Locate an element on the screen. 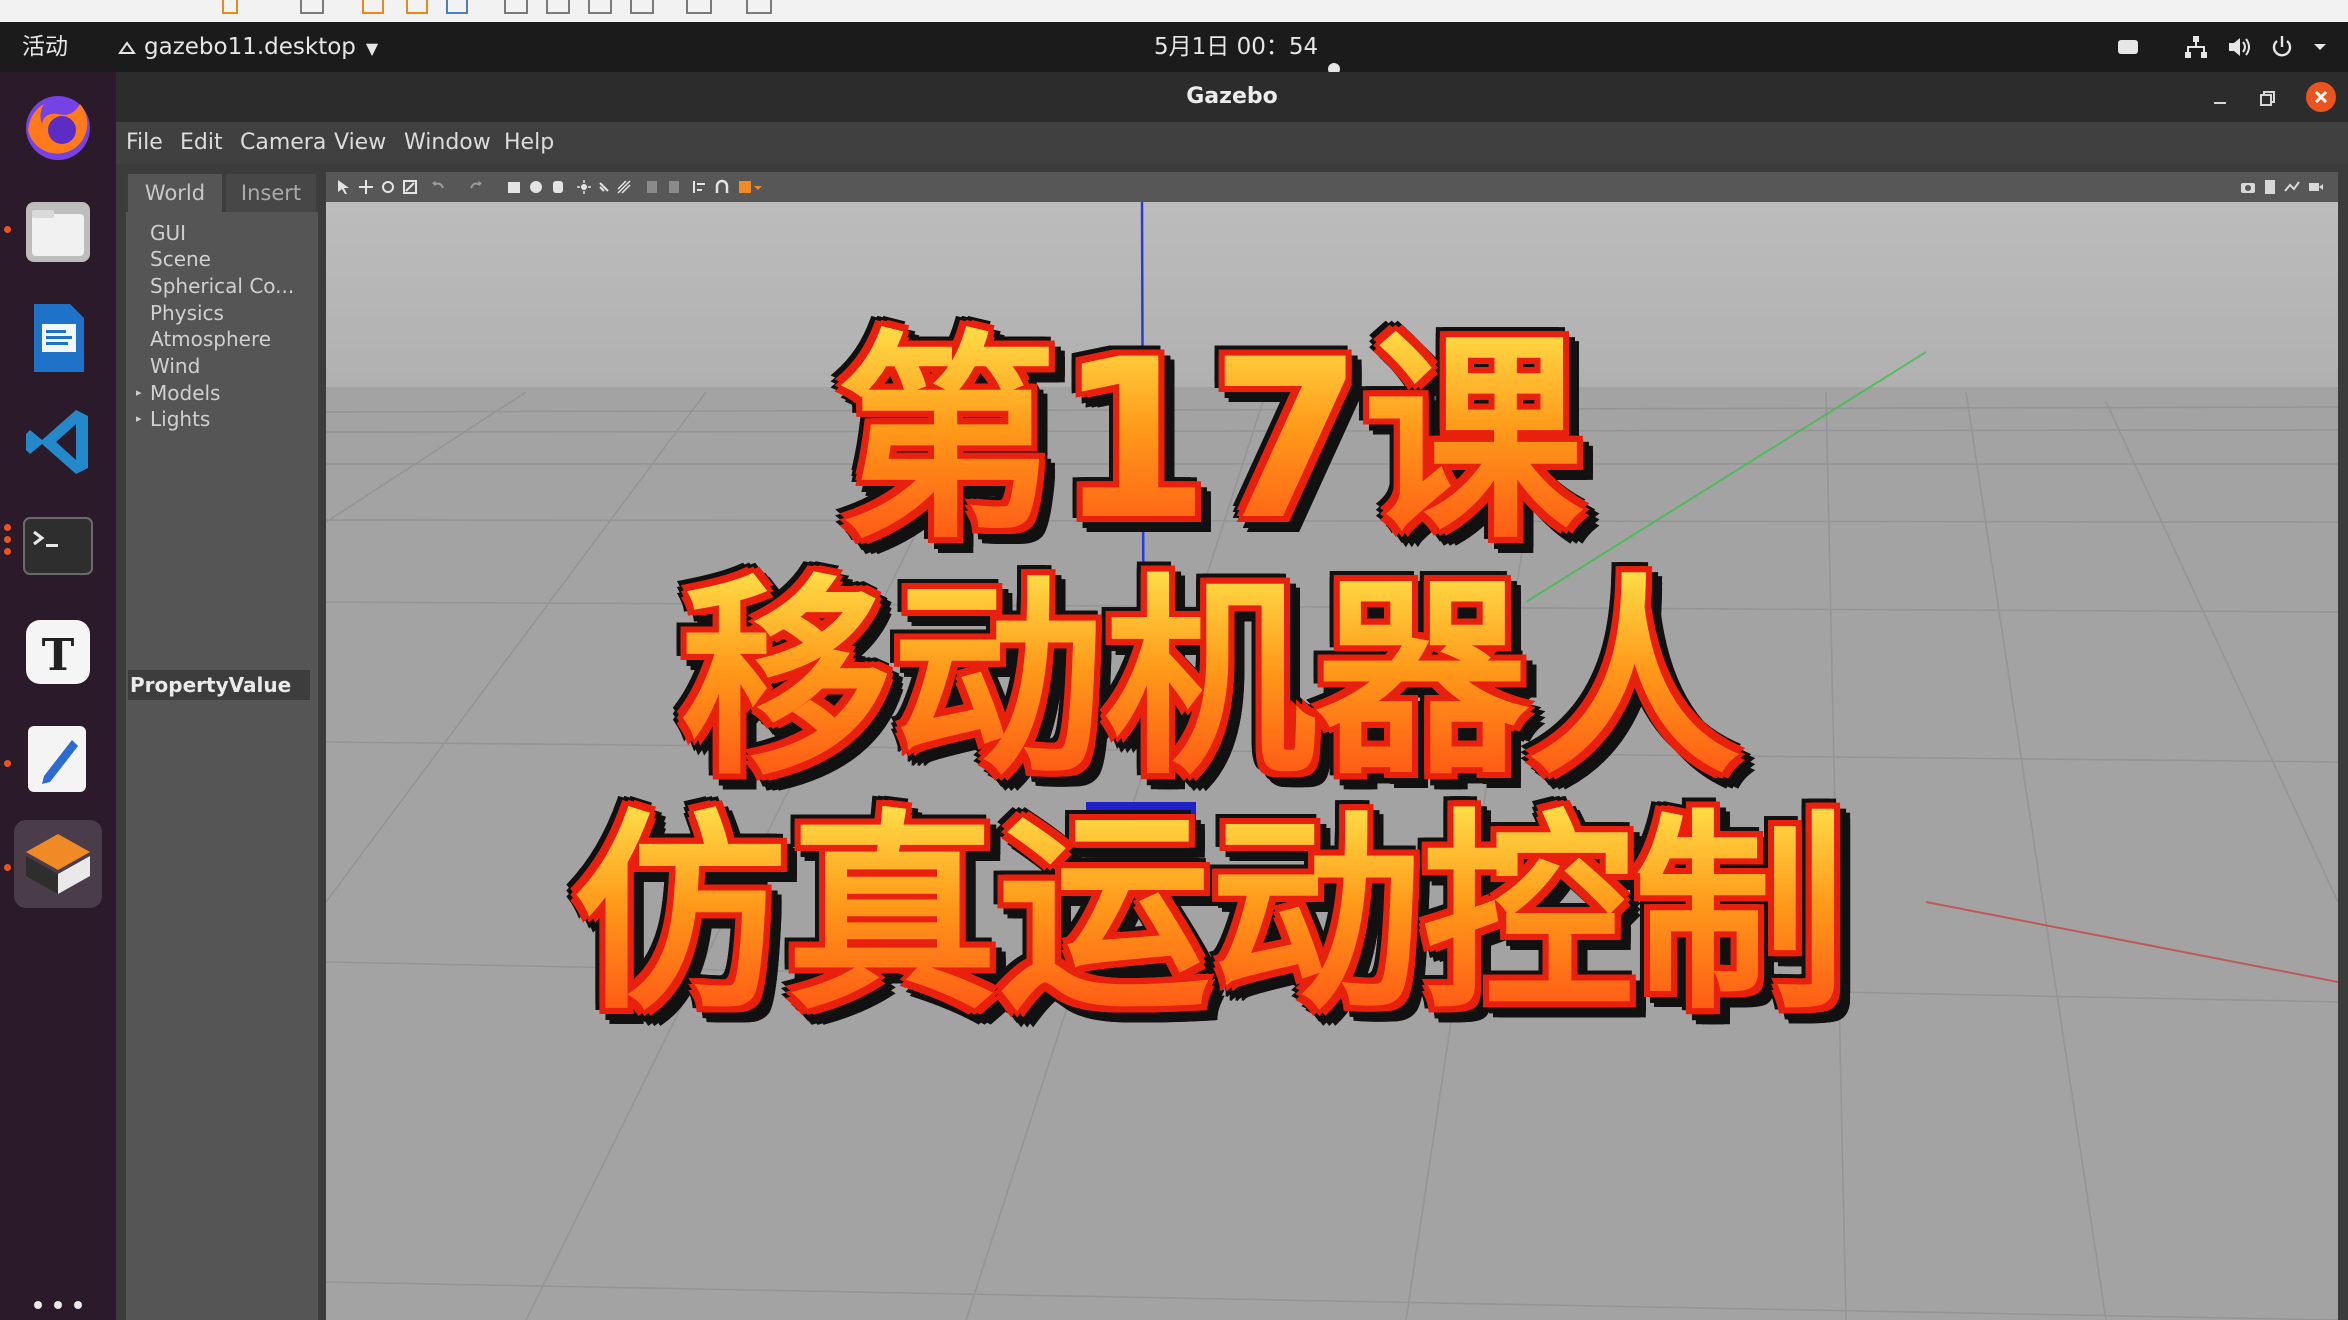 The height and width of the screenshot is (1320, 2348). copy-icon is located at coordinates (652, 187).